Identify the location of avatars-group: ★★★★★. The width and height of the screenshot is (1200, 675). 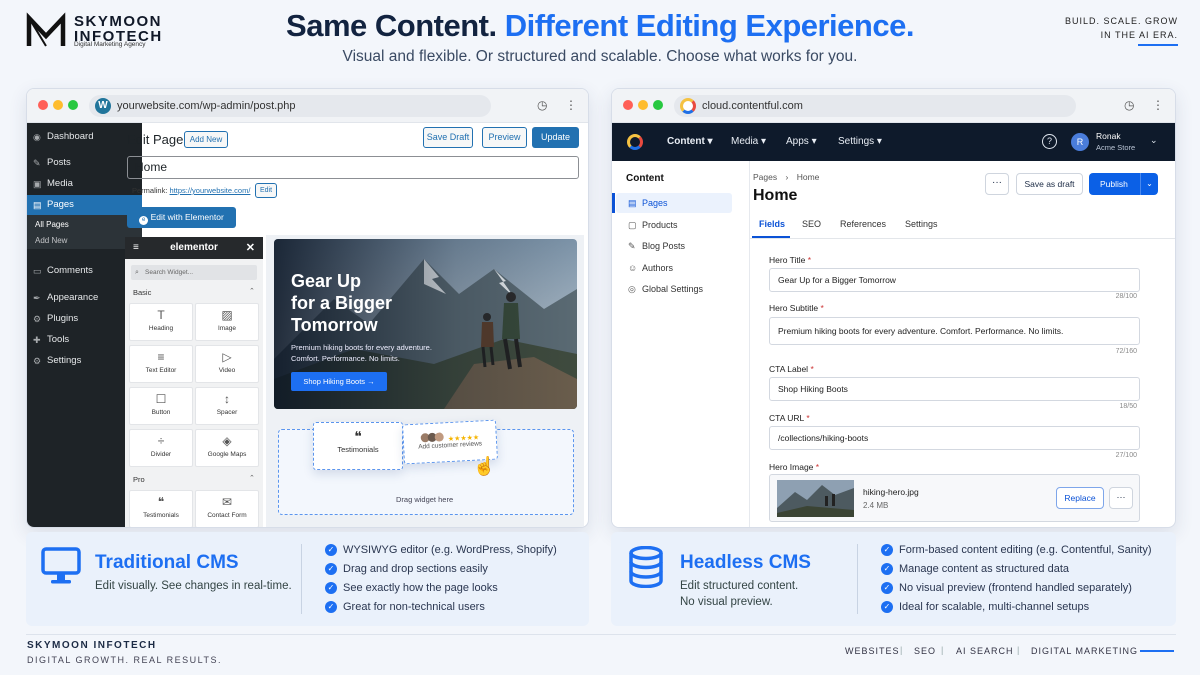
(449, 434).